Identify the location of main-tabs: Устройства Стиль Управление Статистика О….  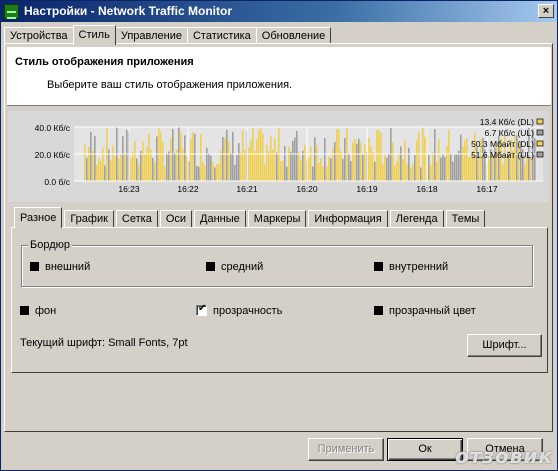
(168, 35).